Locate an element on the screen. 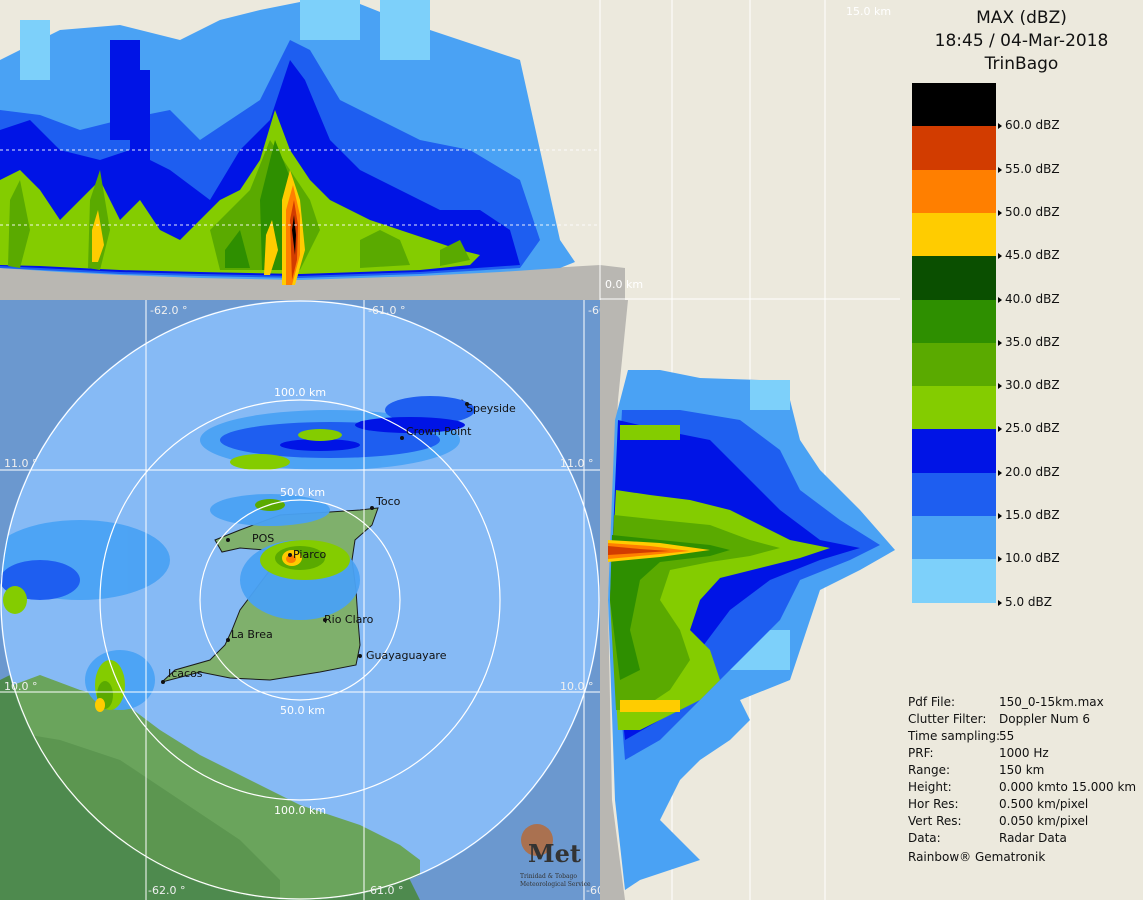 This screenshot has width=1143, height=900. place-icacos: Icacos is located at coordinates (185, 673).